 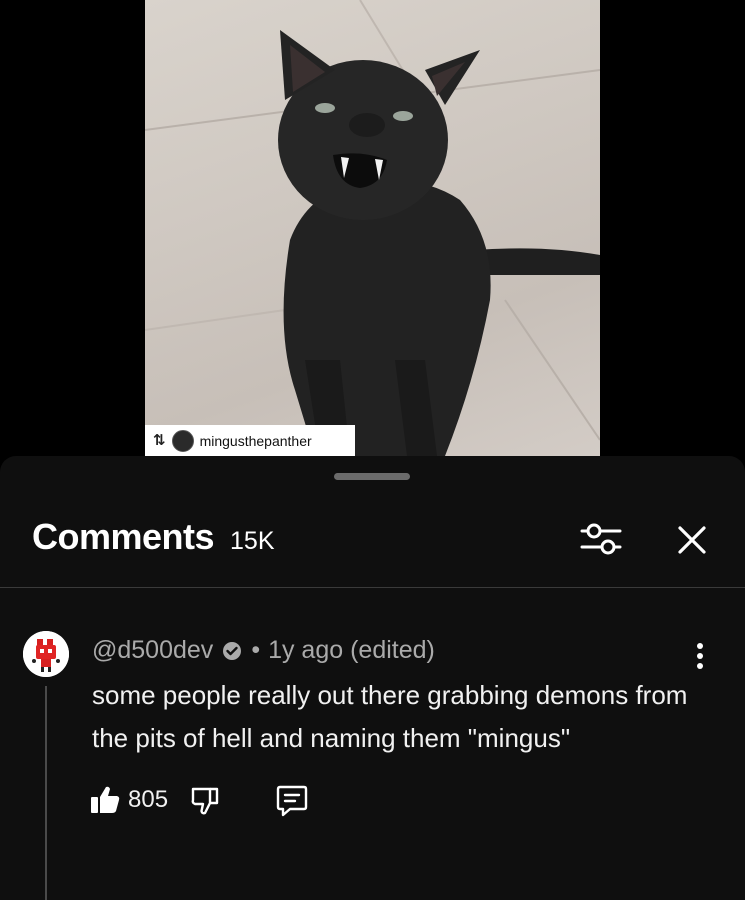 I want to click on comment-actions: 805, so click(x=199, y=800).